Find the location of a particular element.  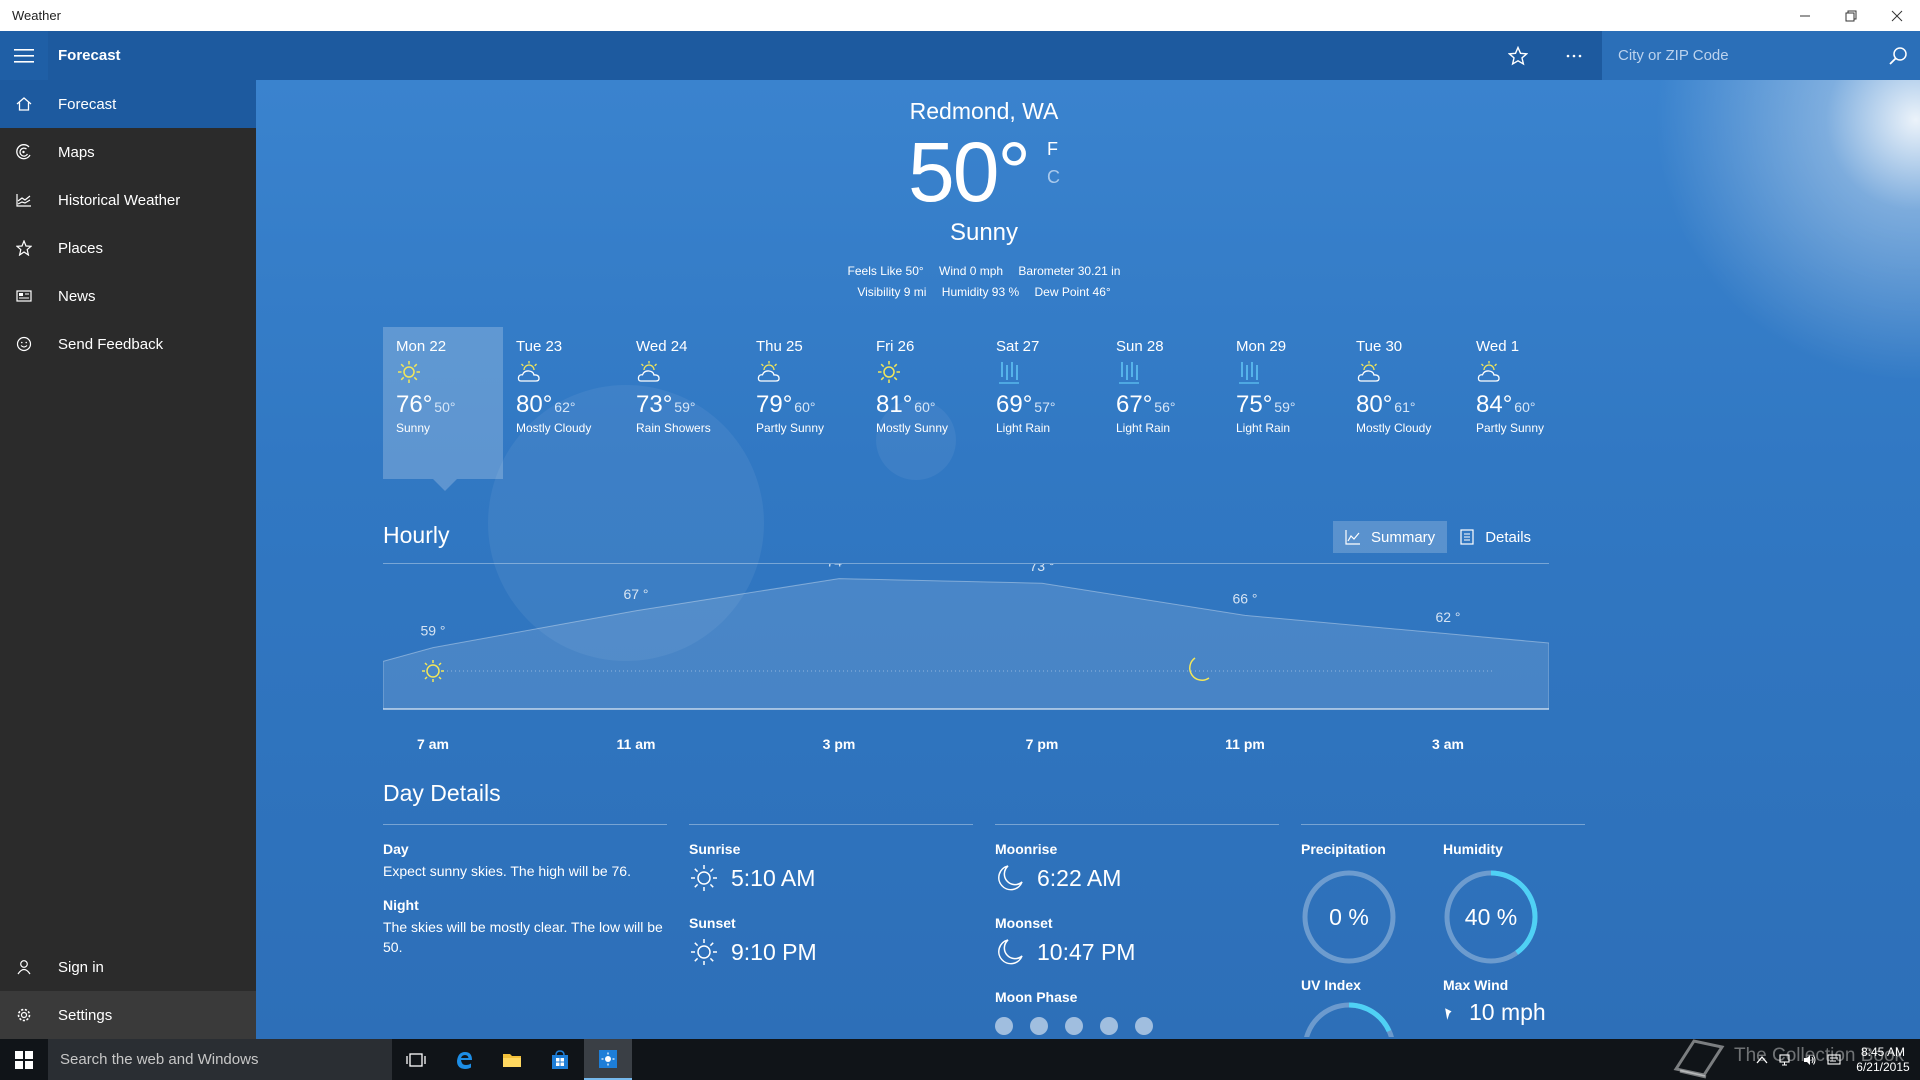

close-button is located at coordinates (1897, 15).